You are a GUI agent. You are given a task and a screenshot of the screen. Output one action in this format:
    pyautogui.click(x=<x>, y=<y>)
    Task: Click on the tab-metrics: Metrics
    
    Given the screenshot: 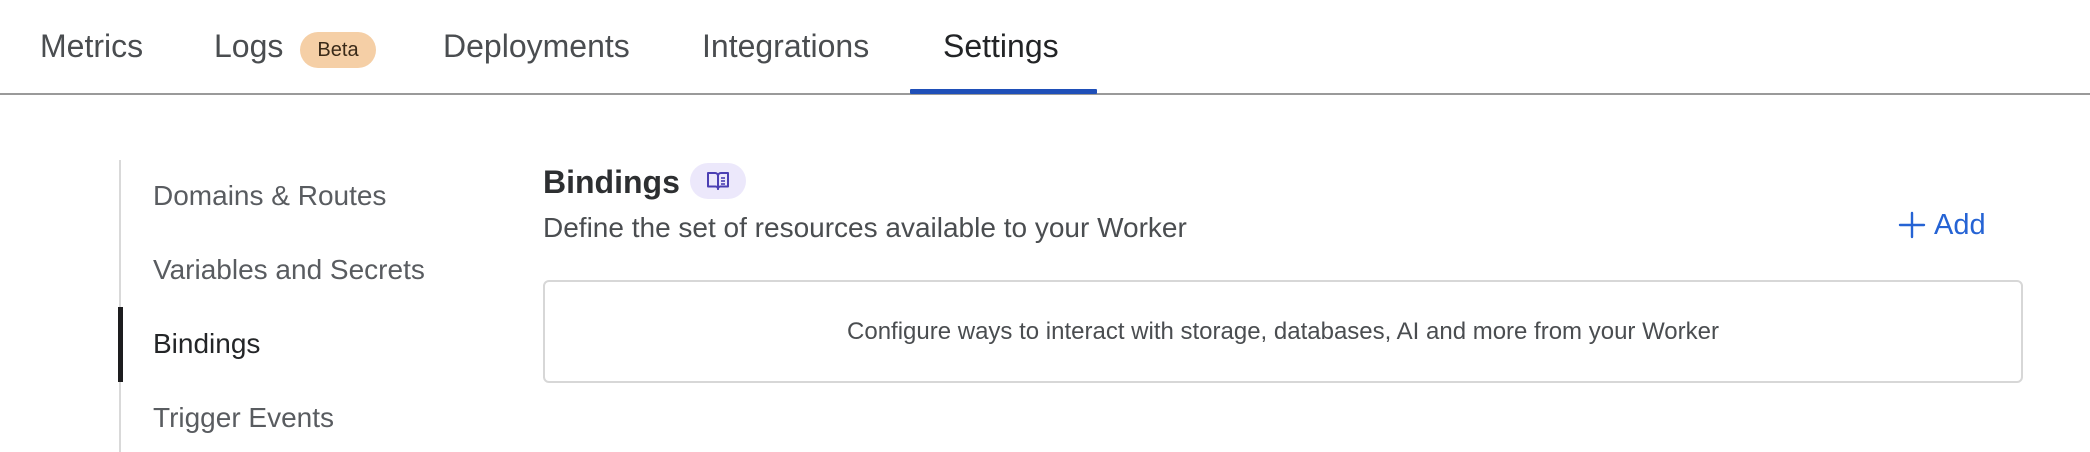 What is the action you would take?
    pyautogui.click(x=91, y=48)
    